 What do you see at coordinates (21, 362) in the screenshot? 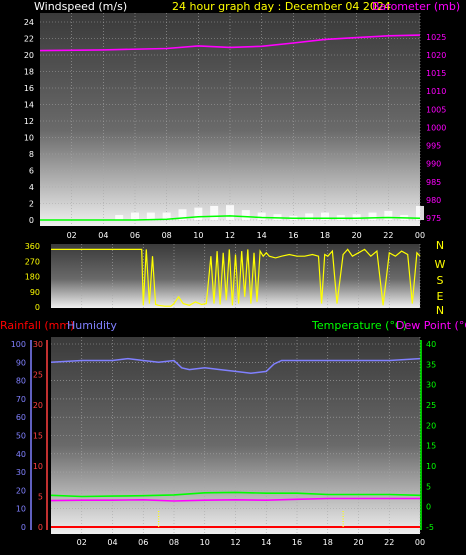
I see `humidity-tick-label: 90` at bounding box center [21, 362].